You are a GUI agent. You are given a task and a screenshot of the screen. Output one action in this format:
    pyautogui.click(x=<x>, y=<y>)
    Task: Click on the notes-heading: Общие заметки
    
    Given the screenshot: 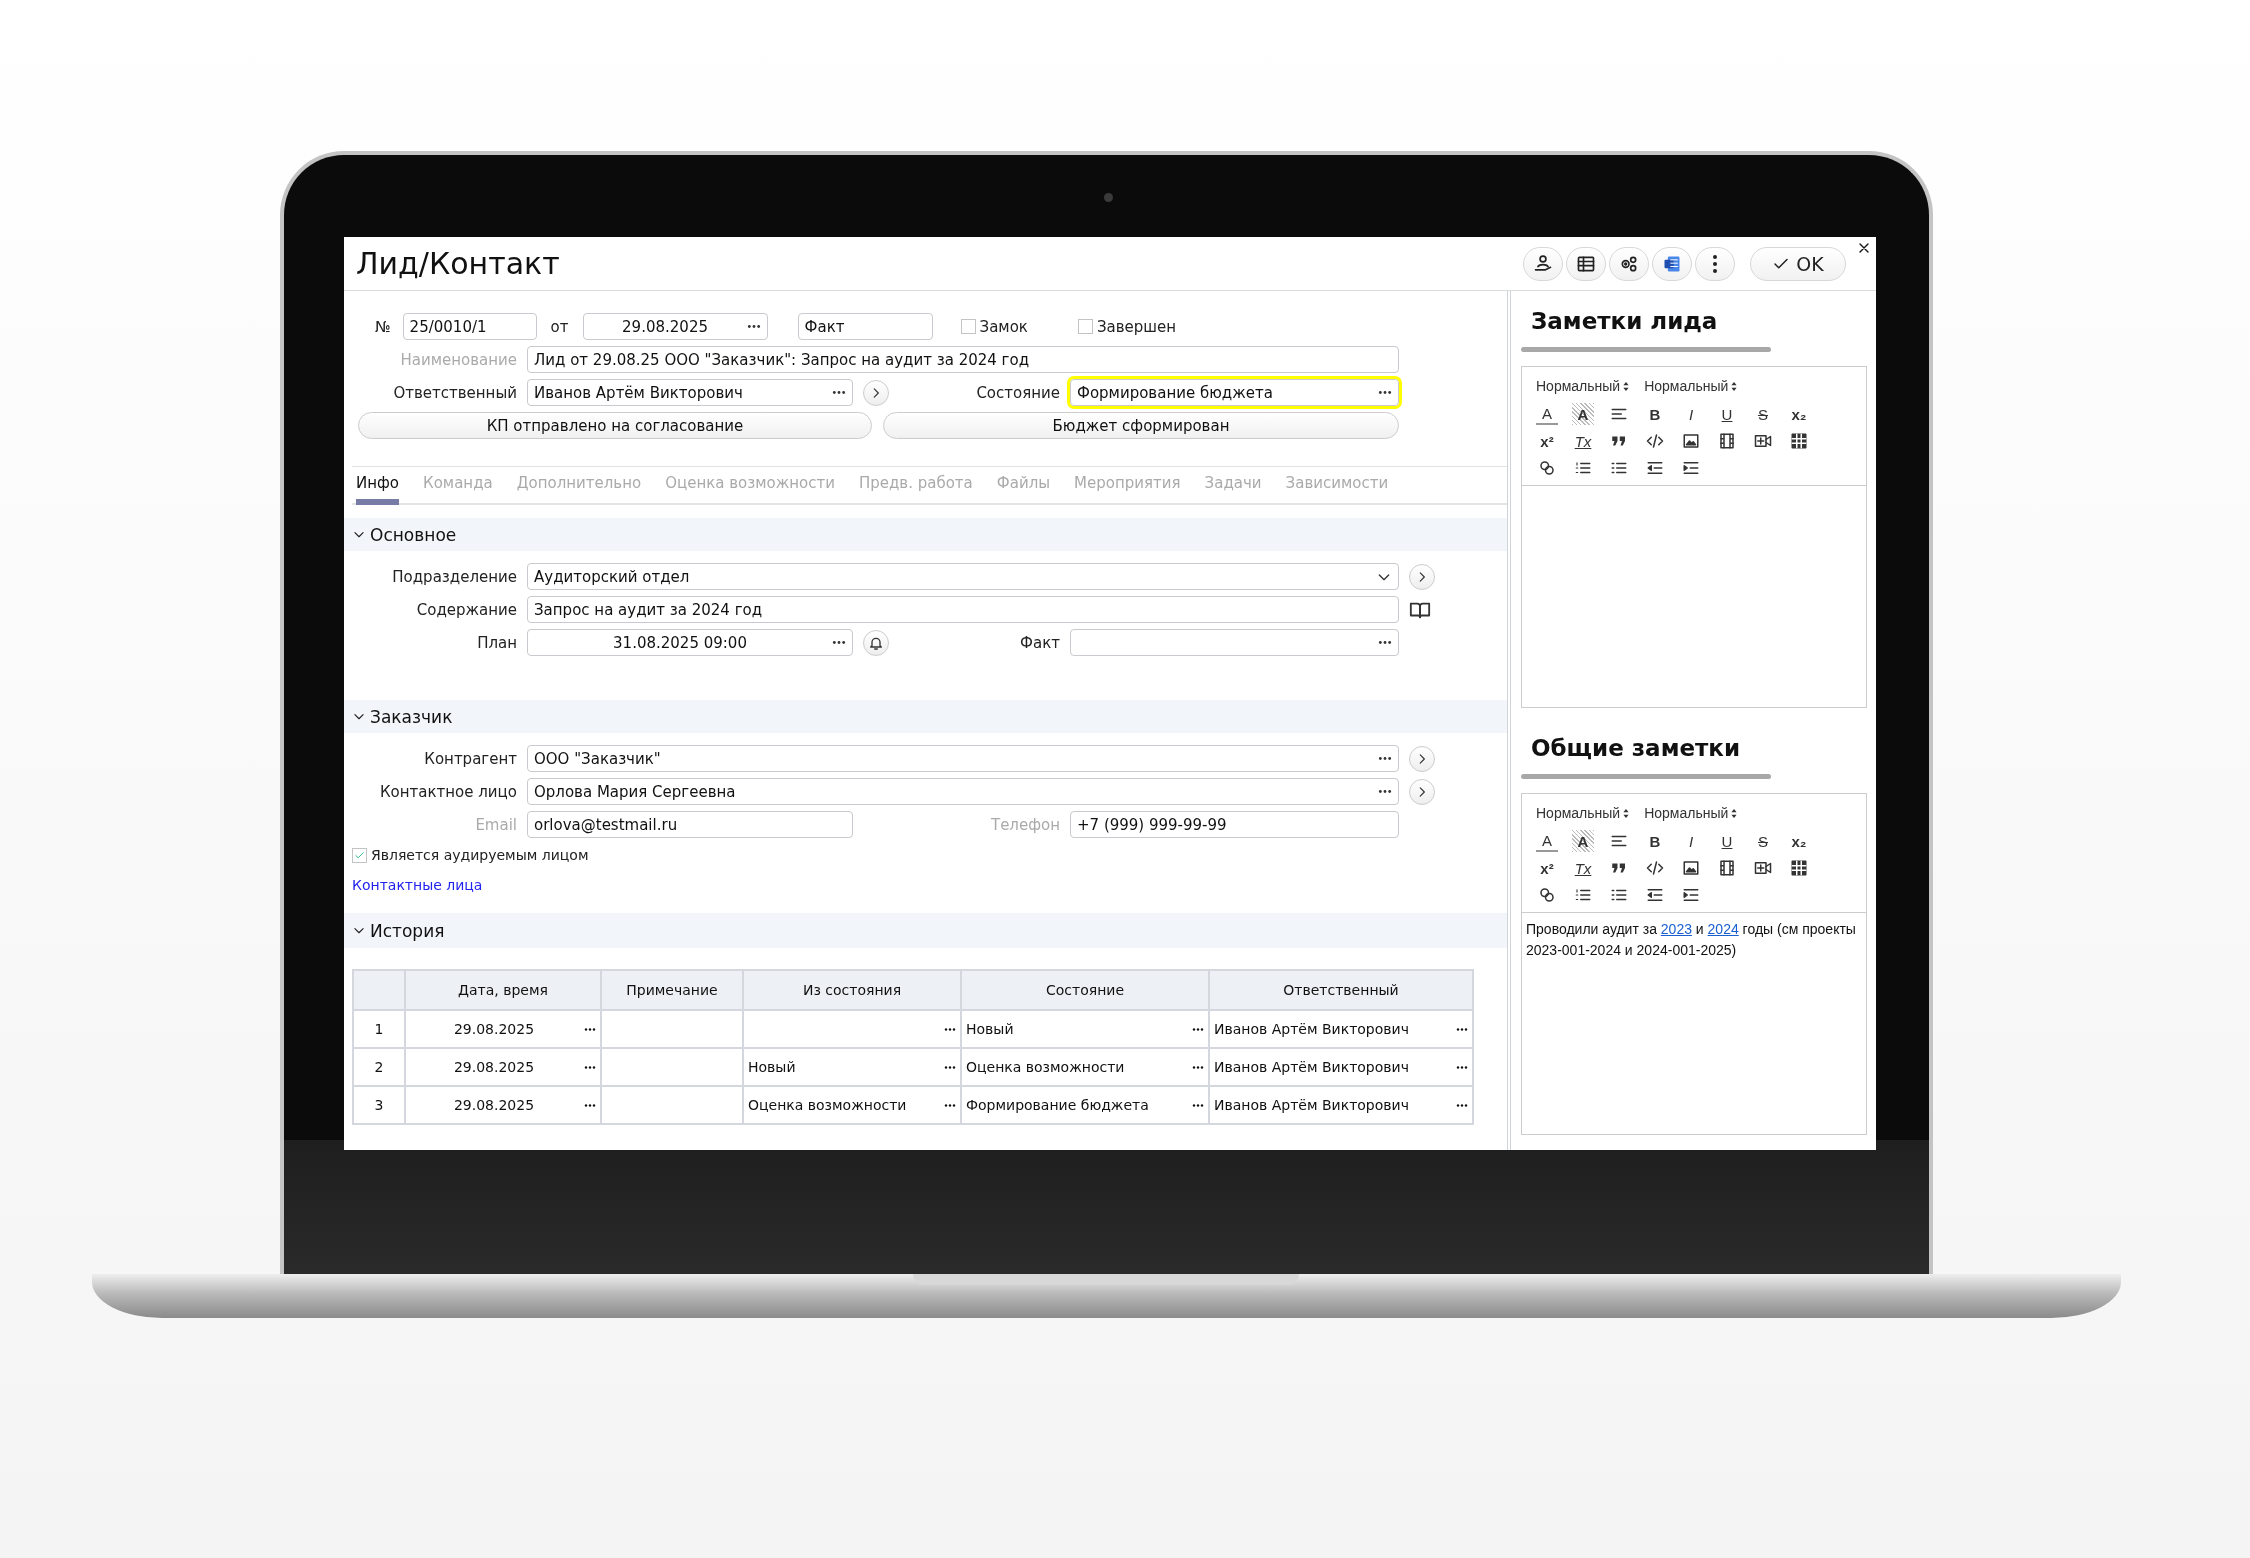 What is the action you would take?
    pyautogui.click(x=1636, y=748)
    